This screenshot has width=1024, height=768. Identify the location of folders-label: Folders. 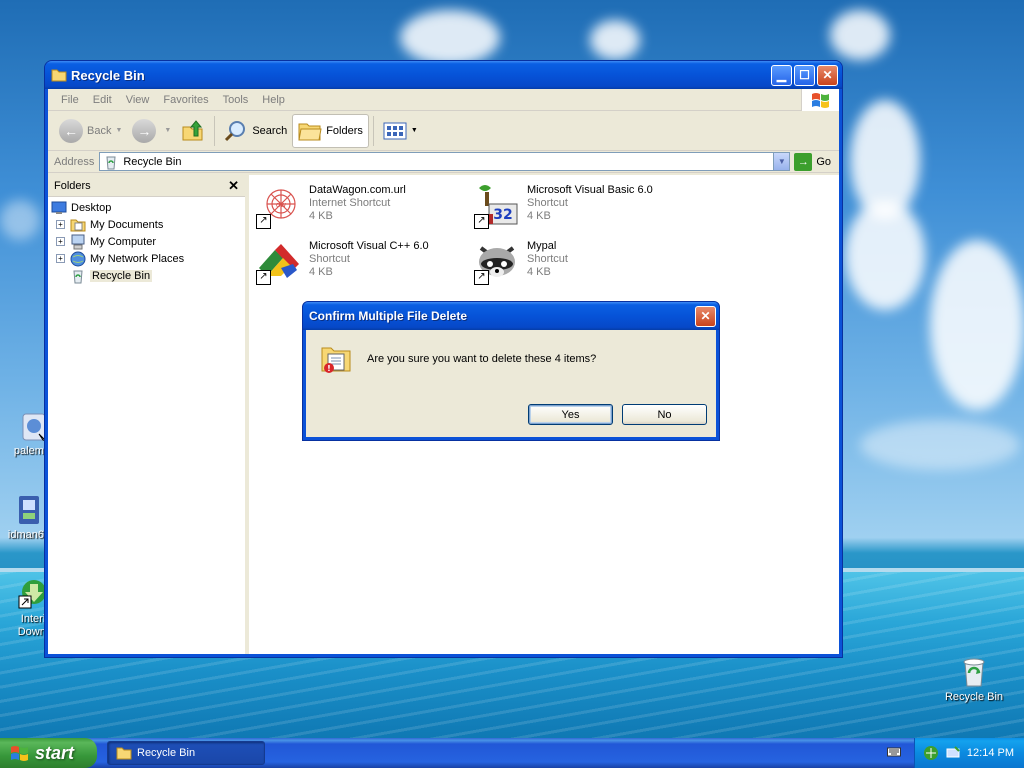
(344, 130).